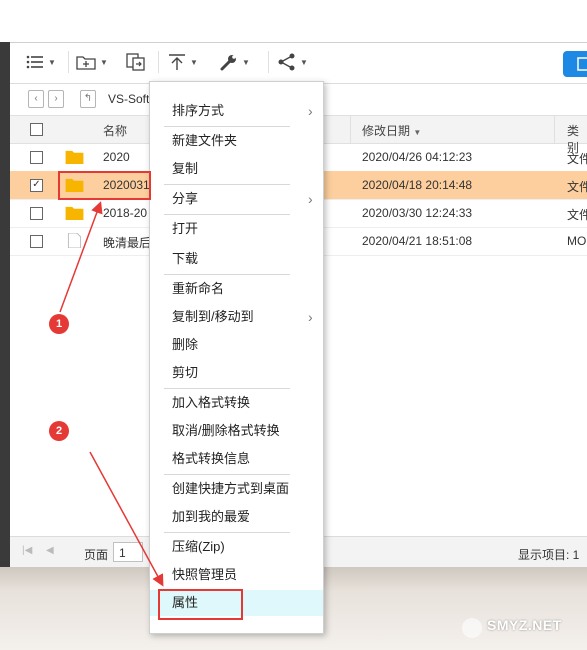  What do you see at coordinates (59, 324) in the screenshot?
I see `annotation-badge-1: 1` at bounding box center [59, 324].